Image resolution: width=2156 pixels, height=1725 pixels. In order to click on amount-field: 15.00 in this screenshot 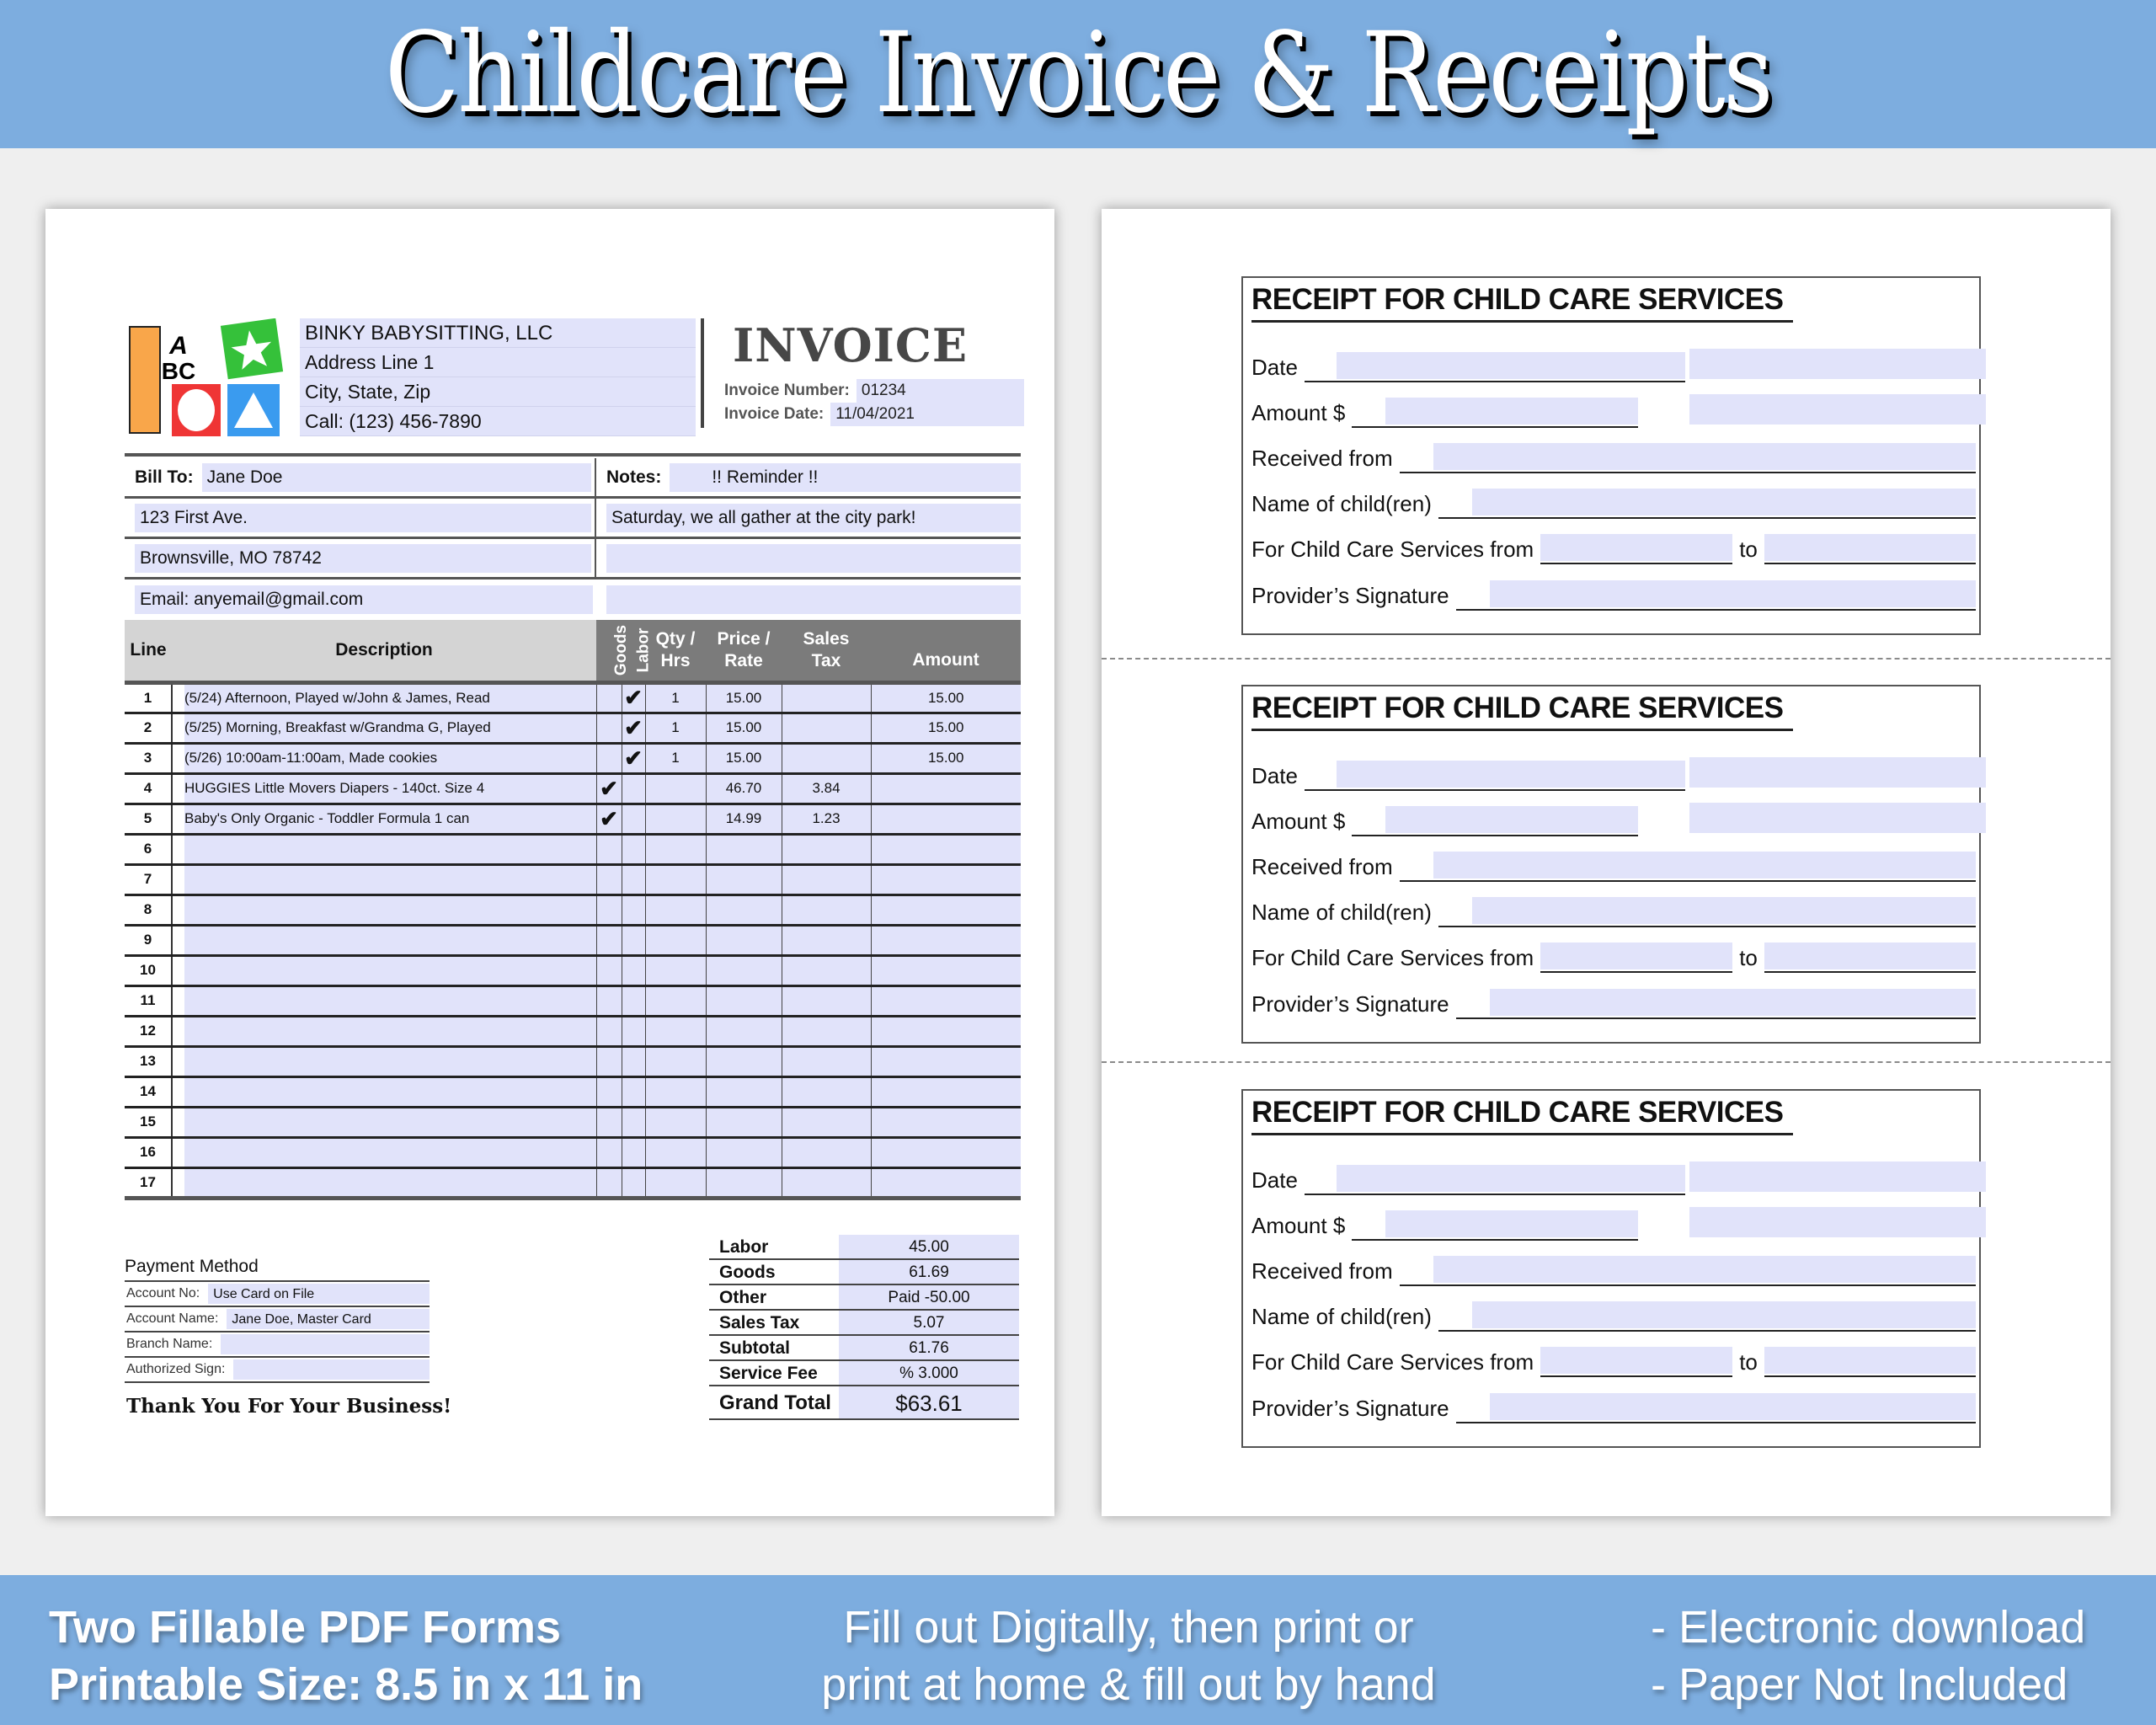, I will do `click(945, 759)`.